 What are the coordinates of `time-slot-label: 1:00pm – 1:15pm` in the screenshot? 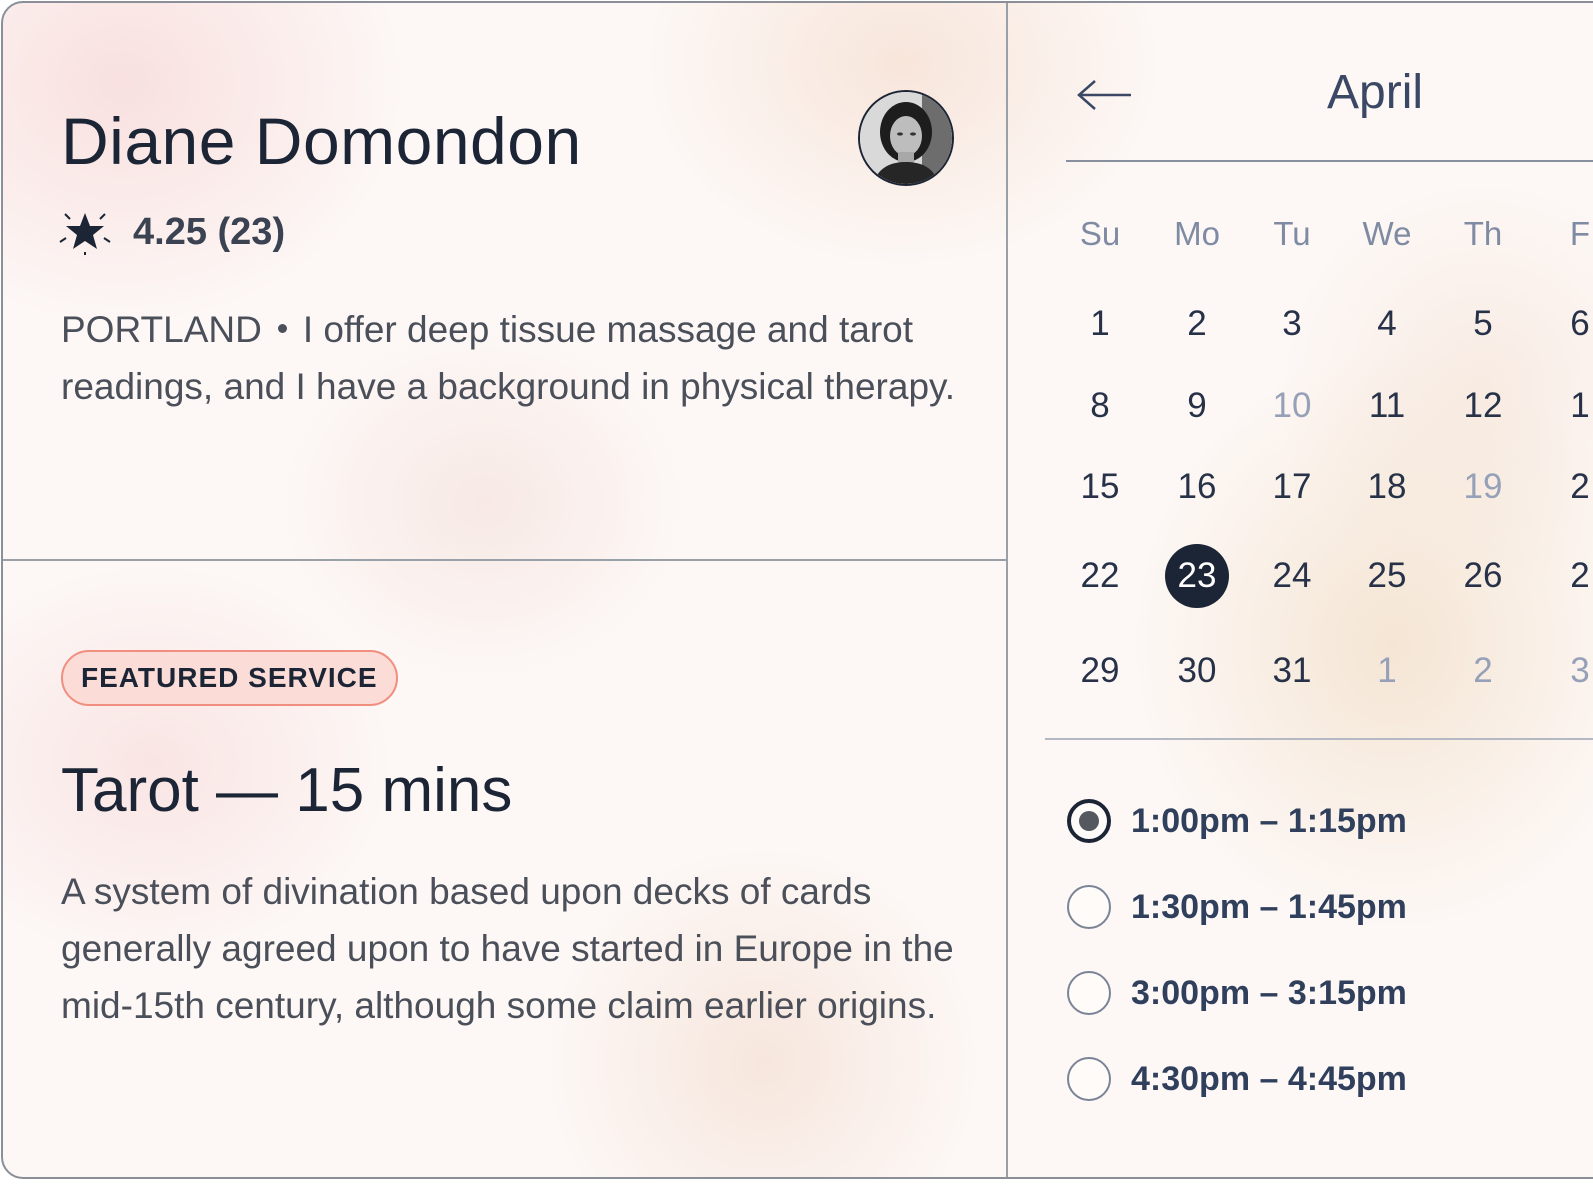 It's located at (1269, 820).